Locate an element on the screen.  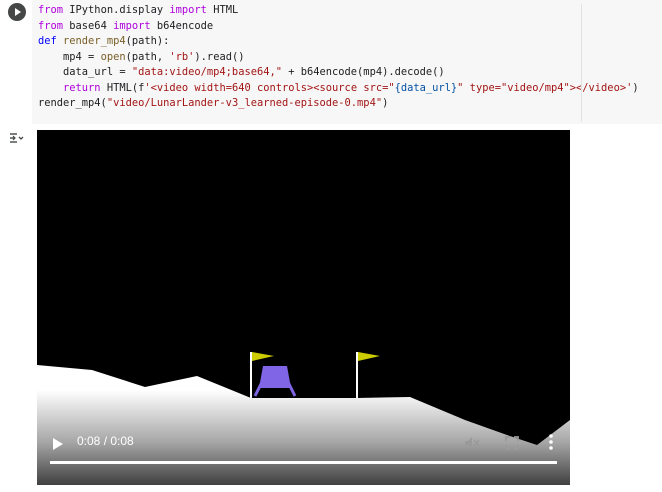
code-token: data_url = is located at coordinates (85, 72).